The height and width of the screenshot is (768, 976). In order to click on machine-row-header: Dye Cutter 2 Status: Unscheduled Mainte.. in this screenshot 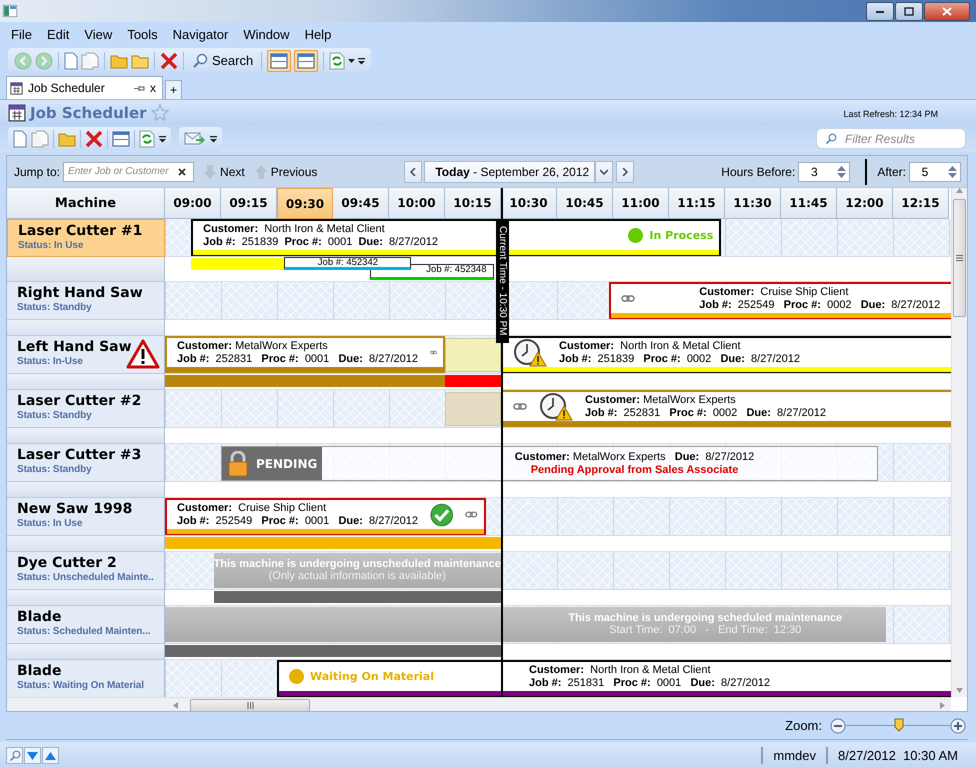, I will do `click(86, 571)`.